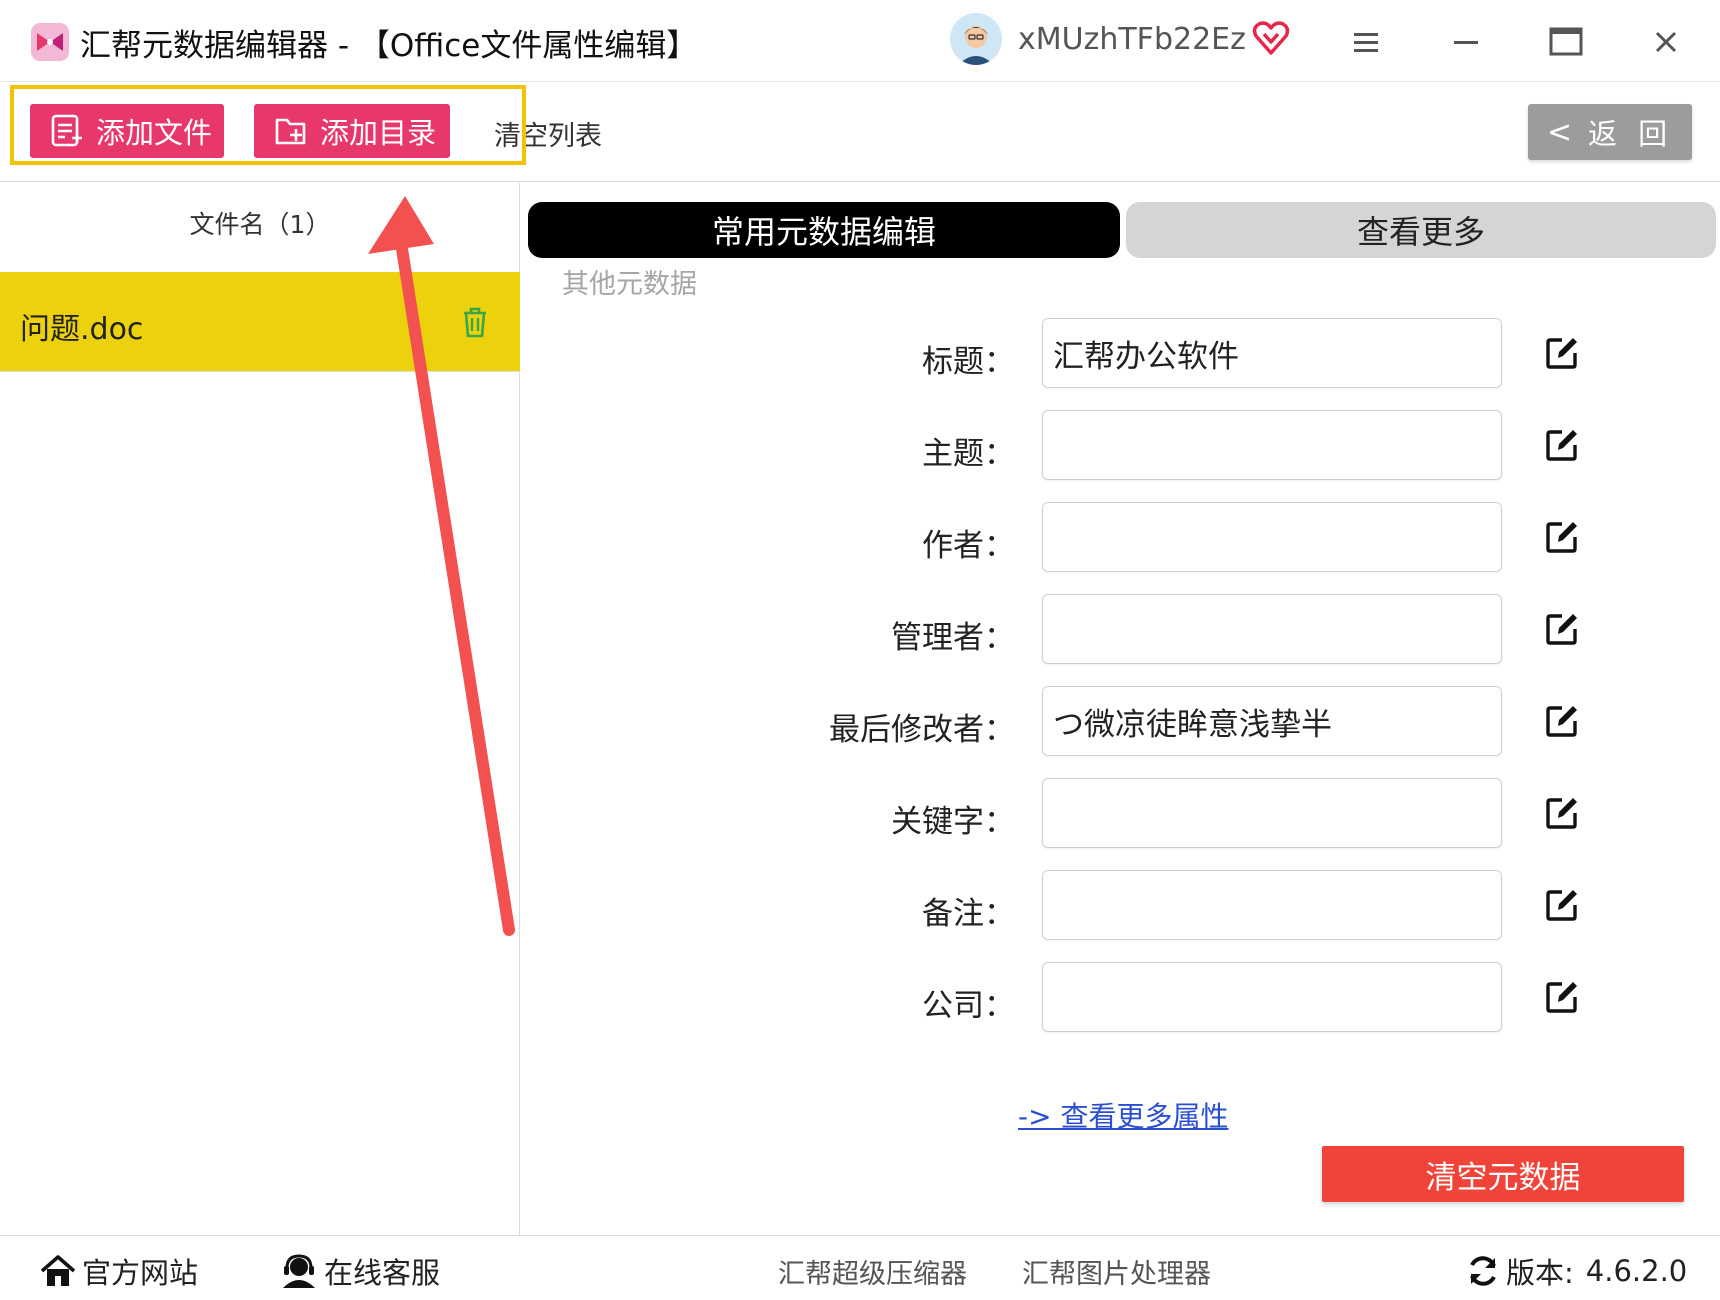  I want to click on tab-other-metadata: 其他元数据, so click(629, 281).